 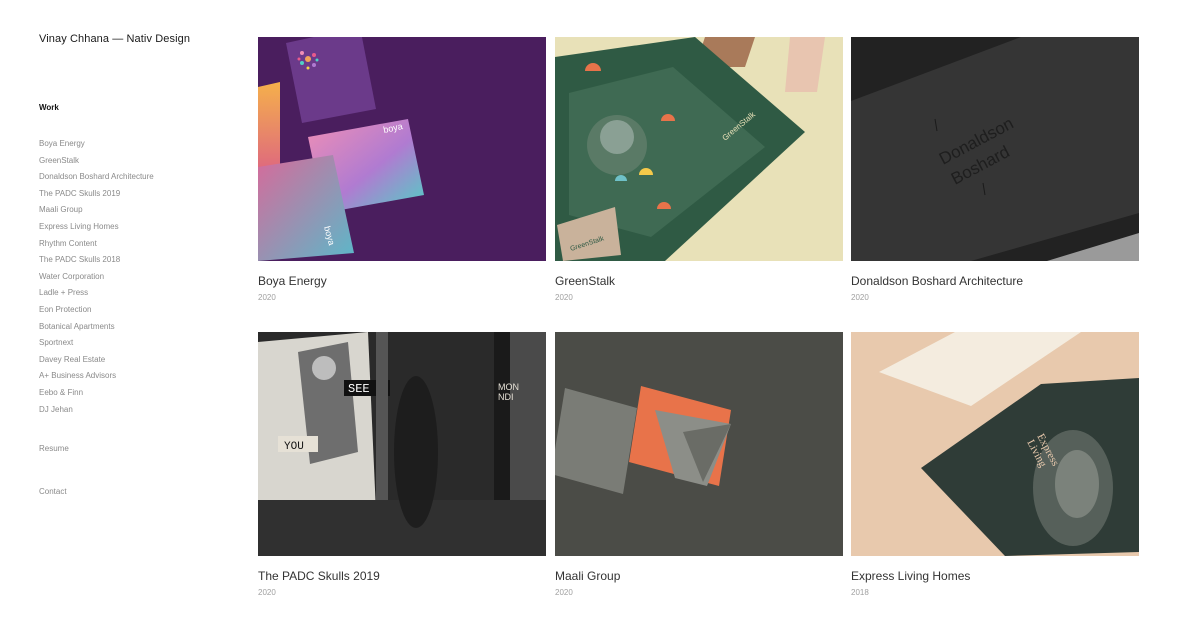 What do you see at coordinates (585, 281) in the screenshot?
I see `project-title: GreenStalk` at bounding box center [585, 281].